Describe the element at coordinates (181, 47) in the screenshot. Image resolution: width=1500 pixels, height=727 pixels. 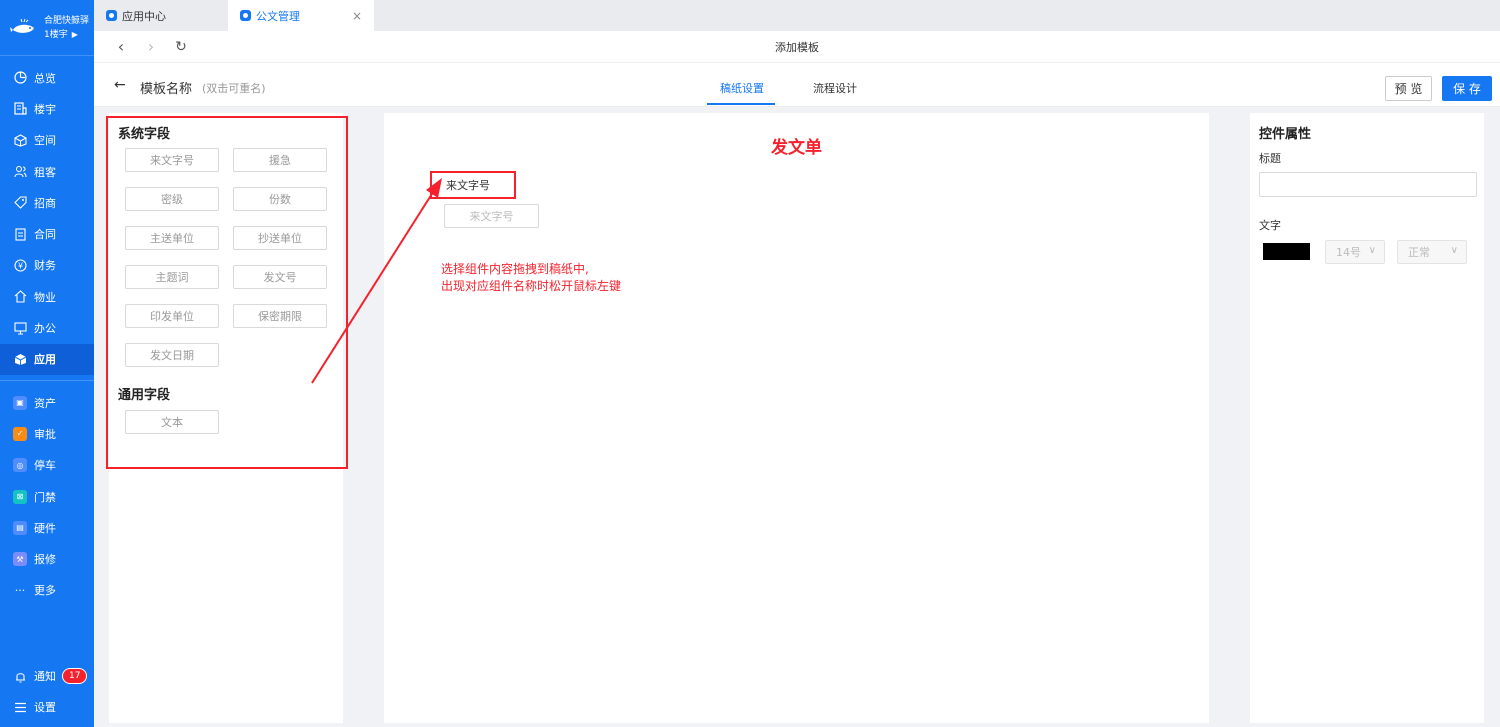
I see `refresh-icon: ↻` at that location.